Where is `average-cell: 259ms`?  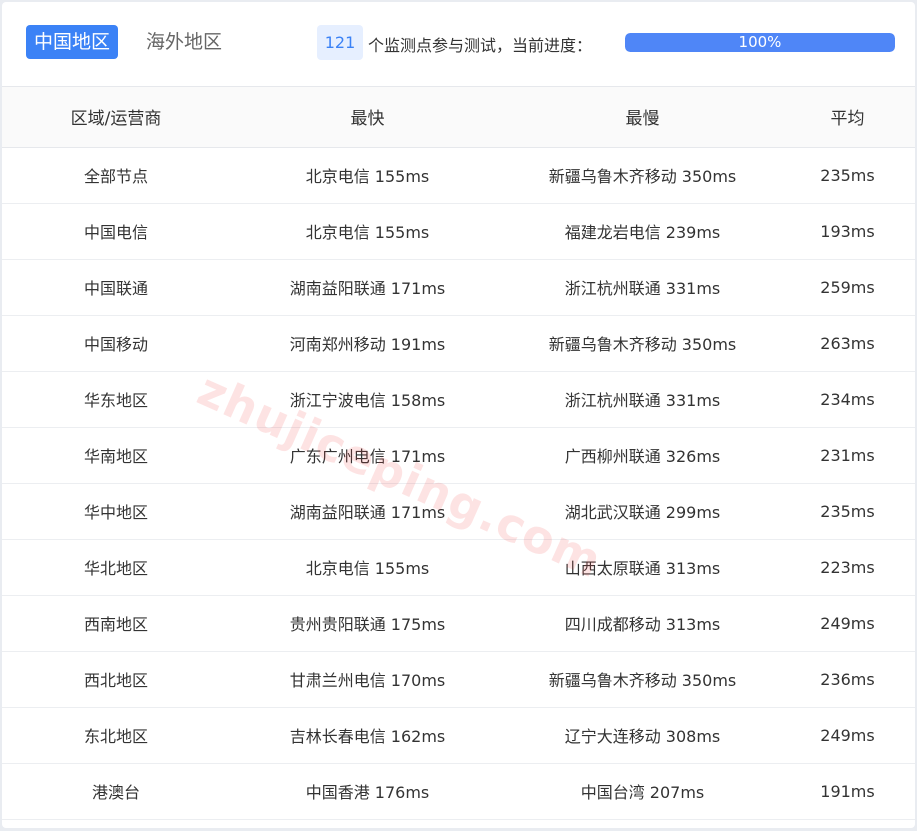
average-cell: 259ms is located at coordinates (847, 287).